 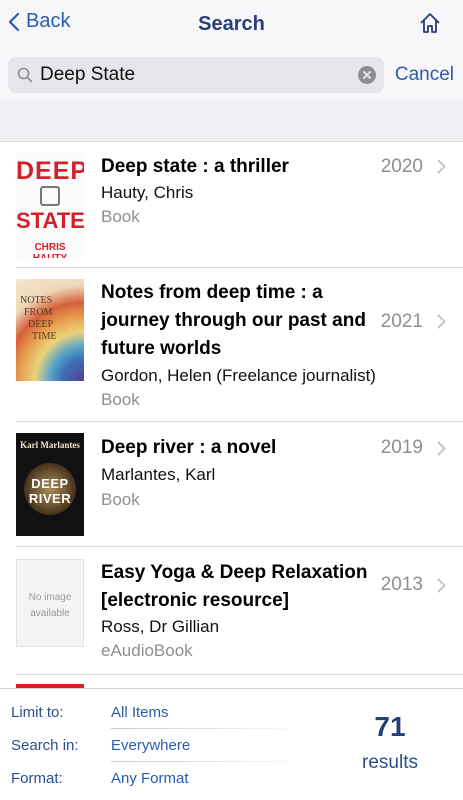 What do you see at coordinates (50, 171) in the screenshot?
I see `cover-text: DEEP` at bounding box center [50, 171].